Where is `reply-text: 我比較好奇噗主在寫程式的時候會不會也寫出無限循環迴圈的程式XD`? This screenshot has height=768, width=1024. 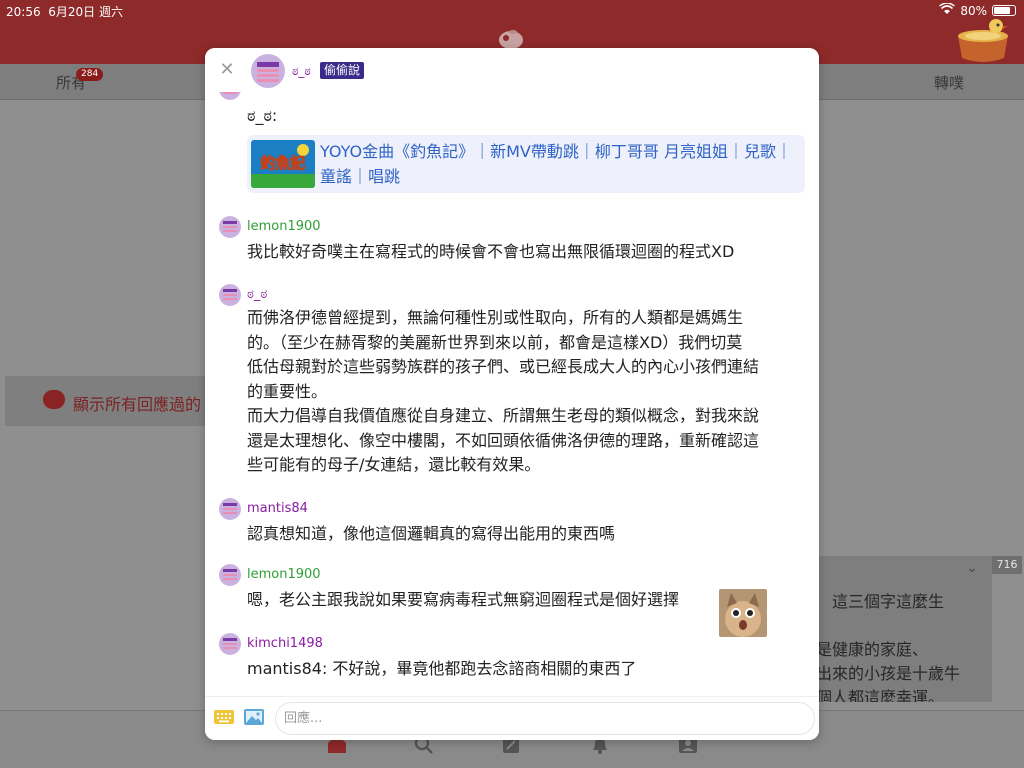 reply-text: 我比較好奇噗主在寫程式的時候會不會也寫出無限循環迴圈的程式XD is located at coordinates (491, 251).